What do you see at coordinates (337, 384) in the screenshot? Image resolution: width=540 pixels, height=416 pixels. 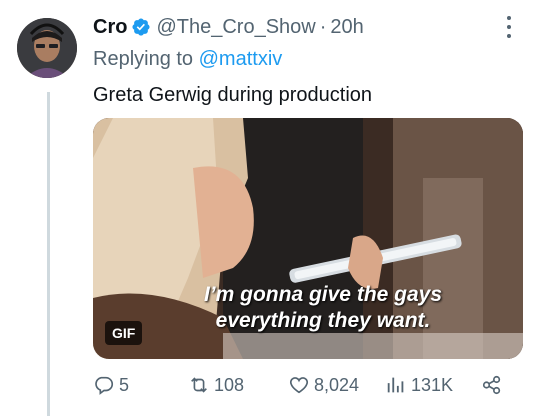 I see `like-count: 8,024` at bounding box center [337, 384].